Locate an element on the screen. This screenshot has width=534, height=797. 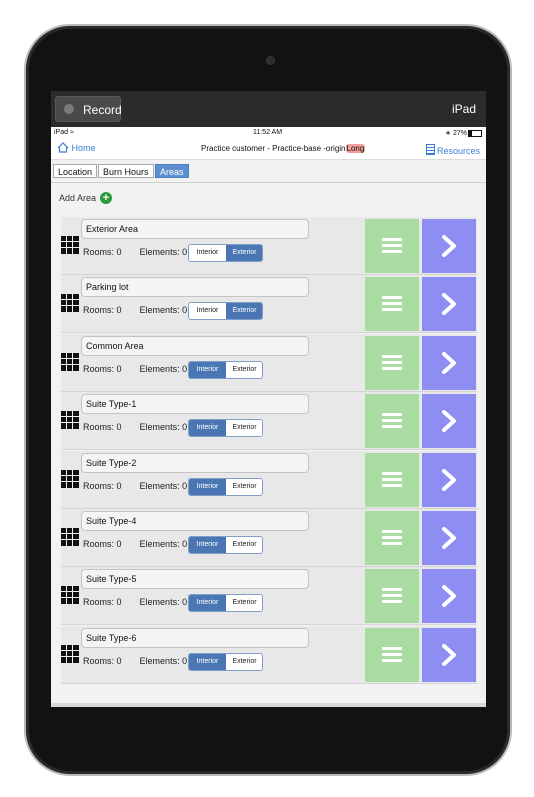
add-area-label: Add Area is located at coordinates (77, 198).